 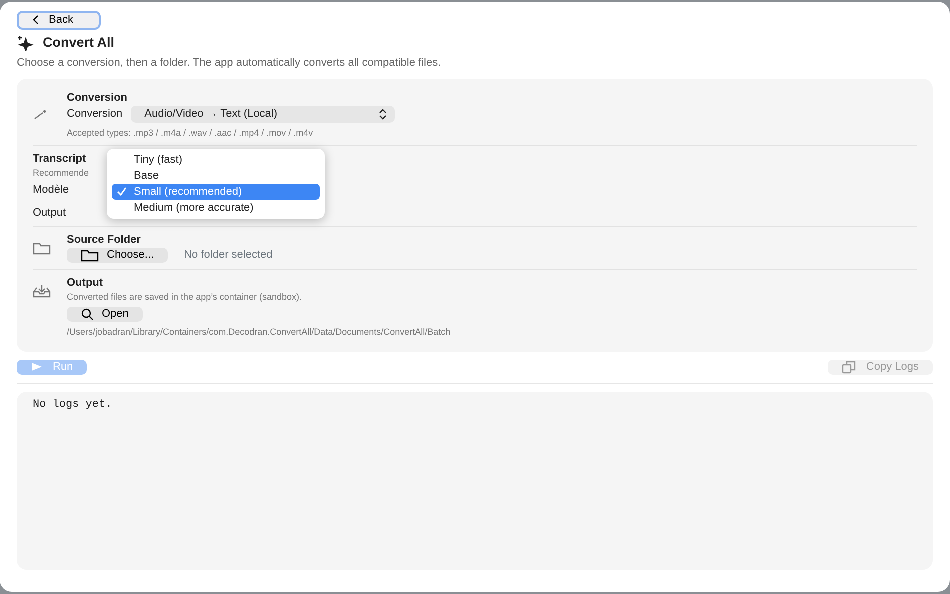 What do you see at coordinates (382, 114) in the screenshot?
I see `updown-chevron-icon` at bounding box center [382, 114].